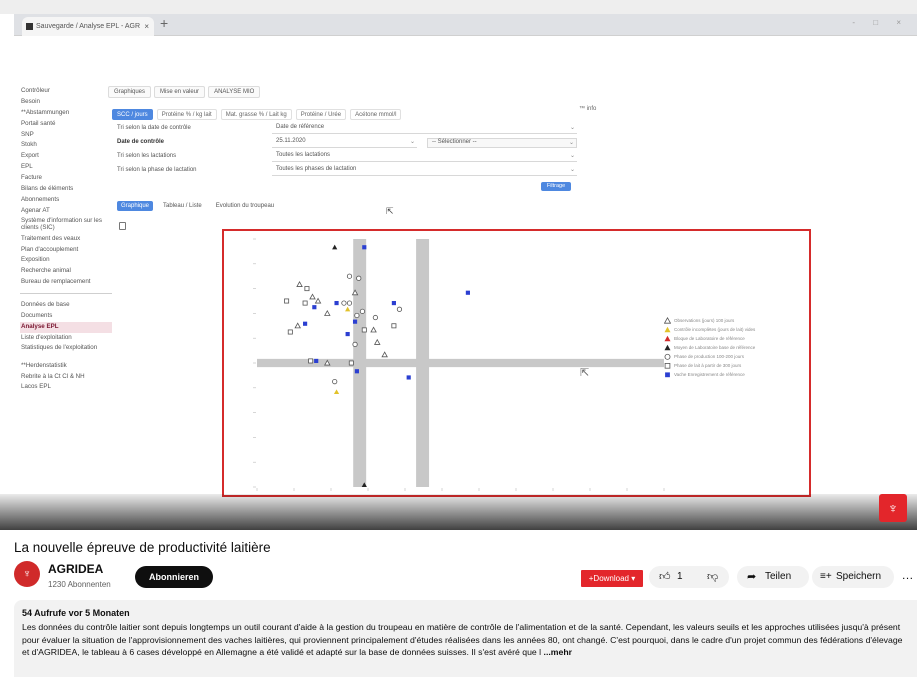 Image resolution: width=917 pixels, height=677 pixels. I want to click on lactation-select: Toutes les lactations ⌄, so click(424, 157).